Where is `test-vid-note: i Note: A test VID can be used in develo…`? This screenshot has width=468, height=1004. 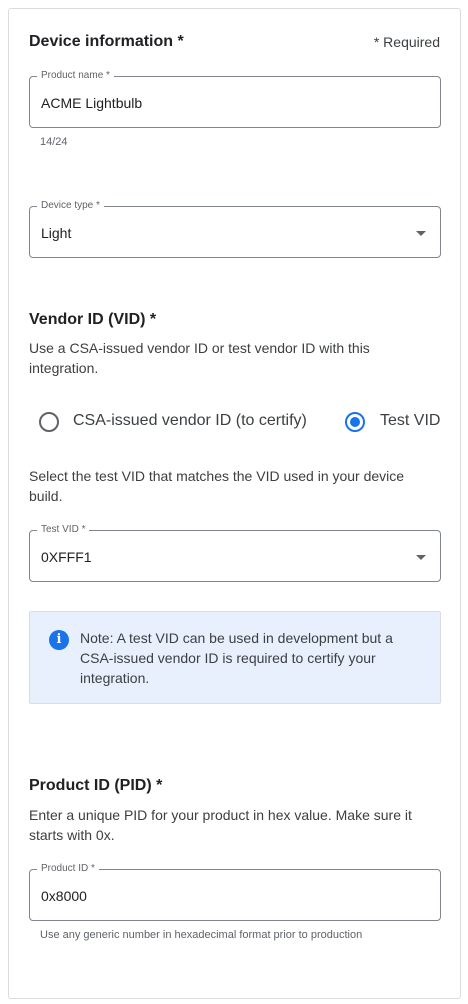
test-vid-note: i Note: A test VID can be used in develo… is located at coordinates (235, 657).